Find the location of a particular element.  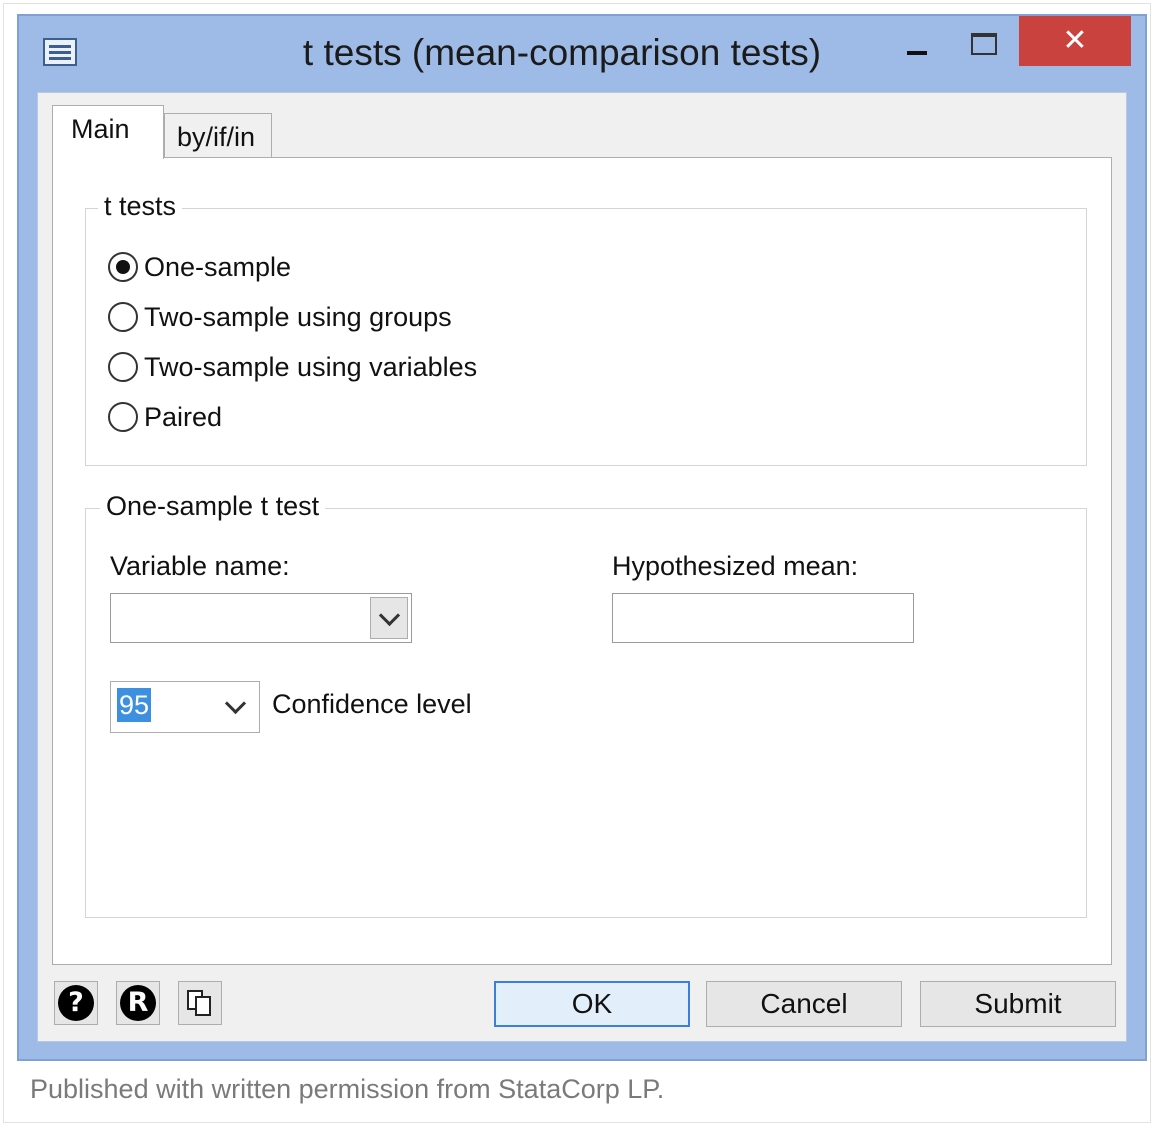

copy-icon is located at coordinates (200, 1003).